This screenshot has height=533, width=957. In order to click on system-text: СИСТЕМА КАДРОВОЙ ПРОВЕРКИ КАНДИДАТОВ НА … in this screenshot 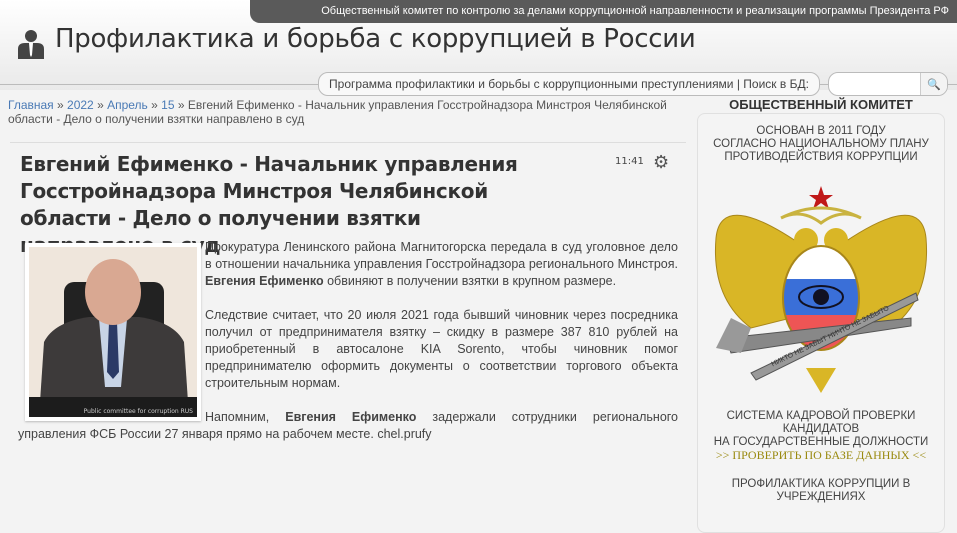, I will do `click(821, 436)`.